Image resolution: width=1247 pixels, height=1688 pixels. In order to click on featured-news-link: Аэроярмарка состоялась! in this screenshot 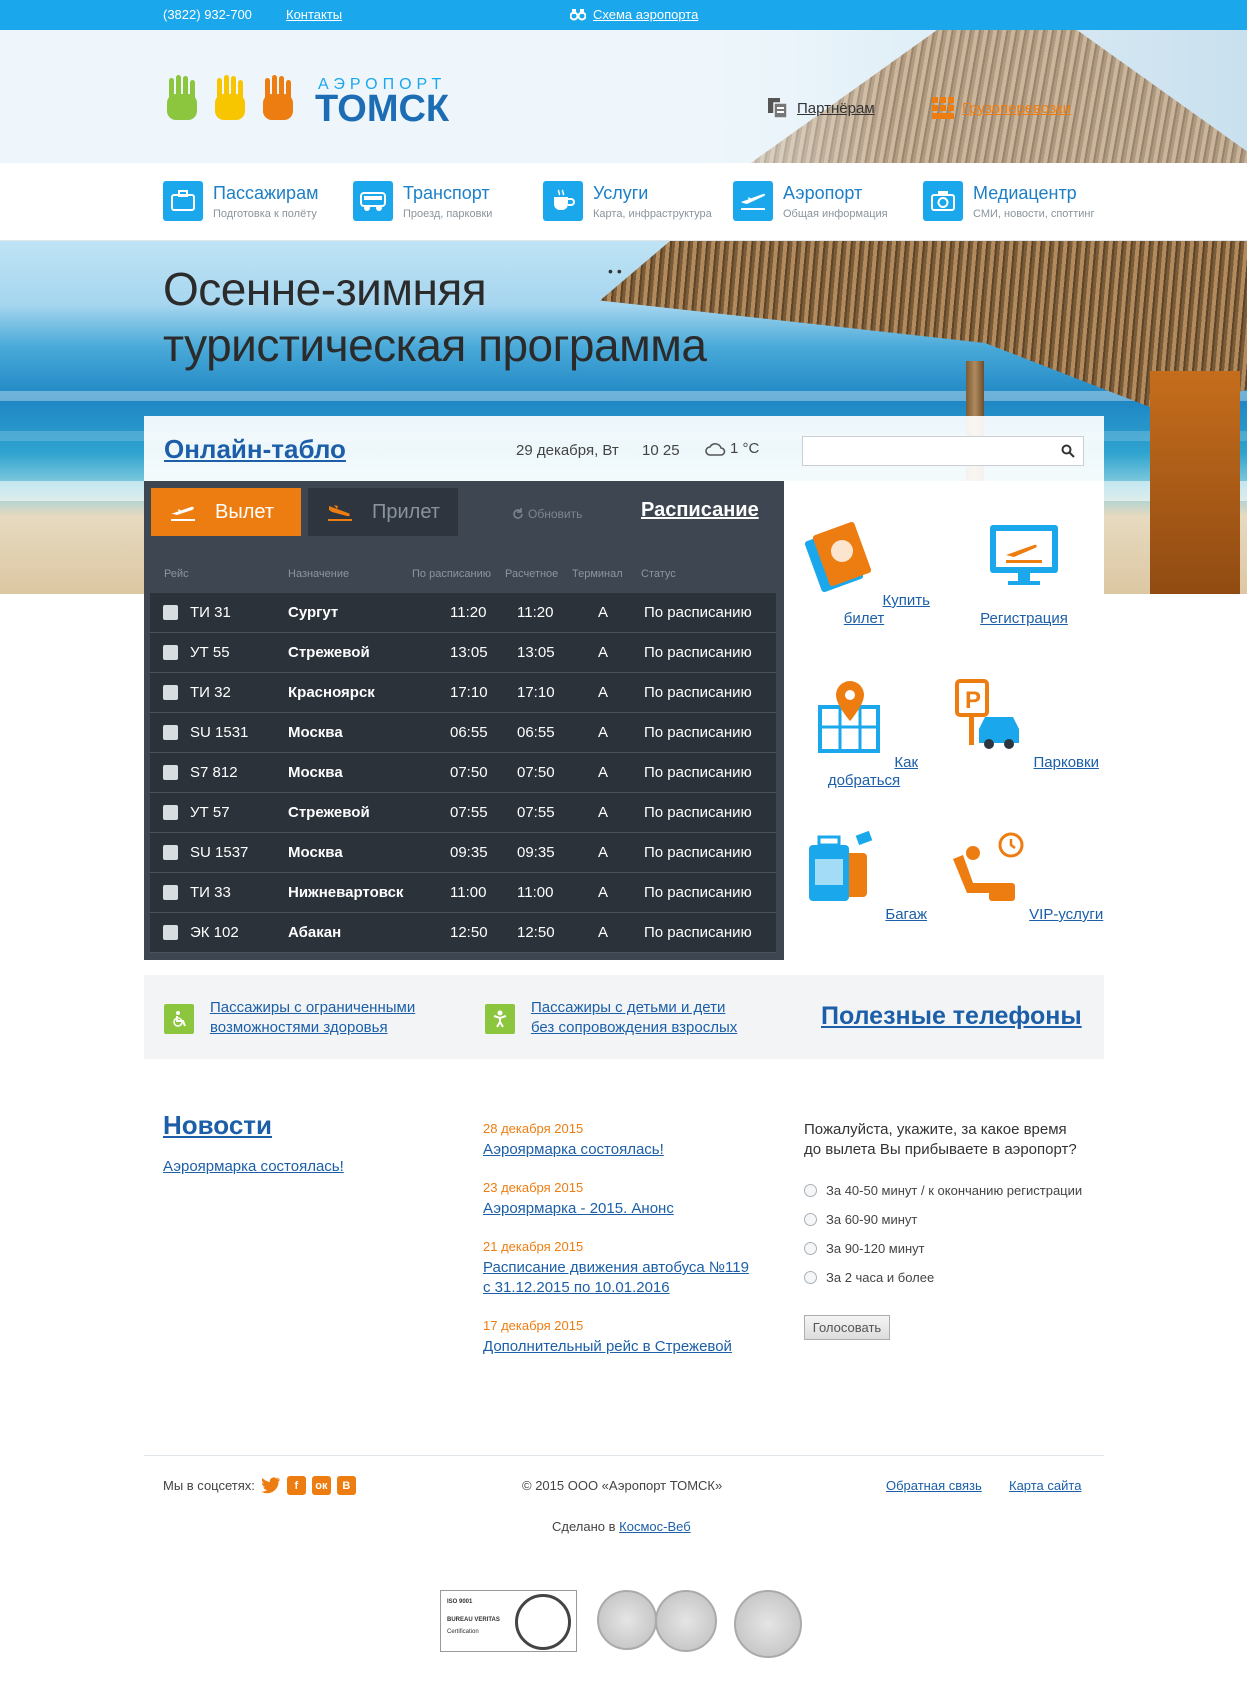, I will do `click(253, 1166)`.